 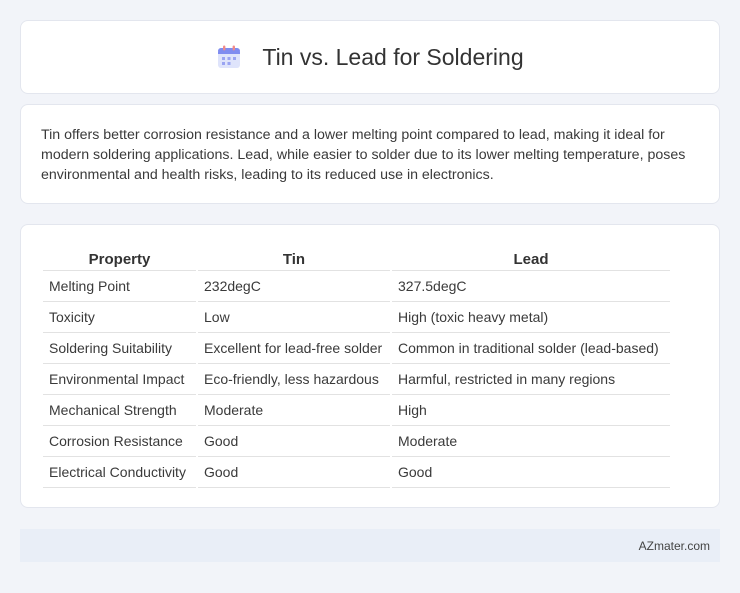 I want to click on tin-cell: Eco-friendly, less hazardous, so click(x=294, y=379).